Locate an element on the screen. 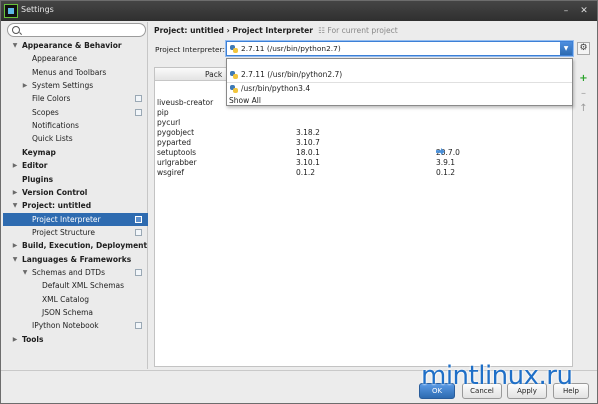  sidebar-item: Project Interpreter is located at coordinates (75, 219).